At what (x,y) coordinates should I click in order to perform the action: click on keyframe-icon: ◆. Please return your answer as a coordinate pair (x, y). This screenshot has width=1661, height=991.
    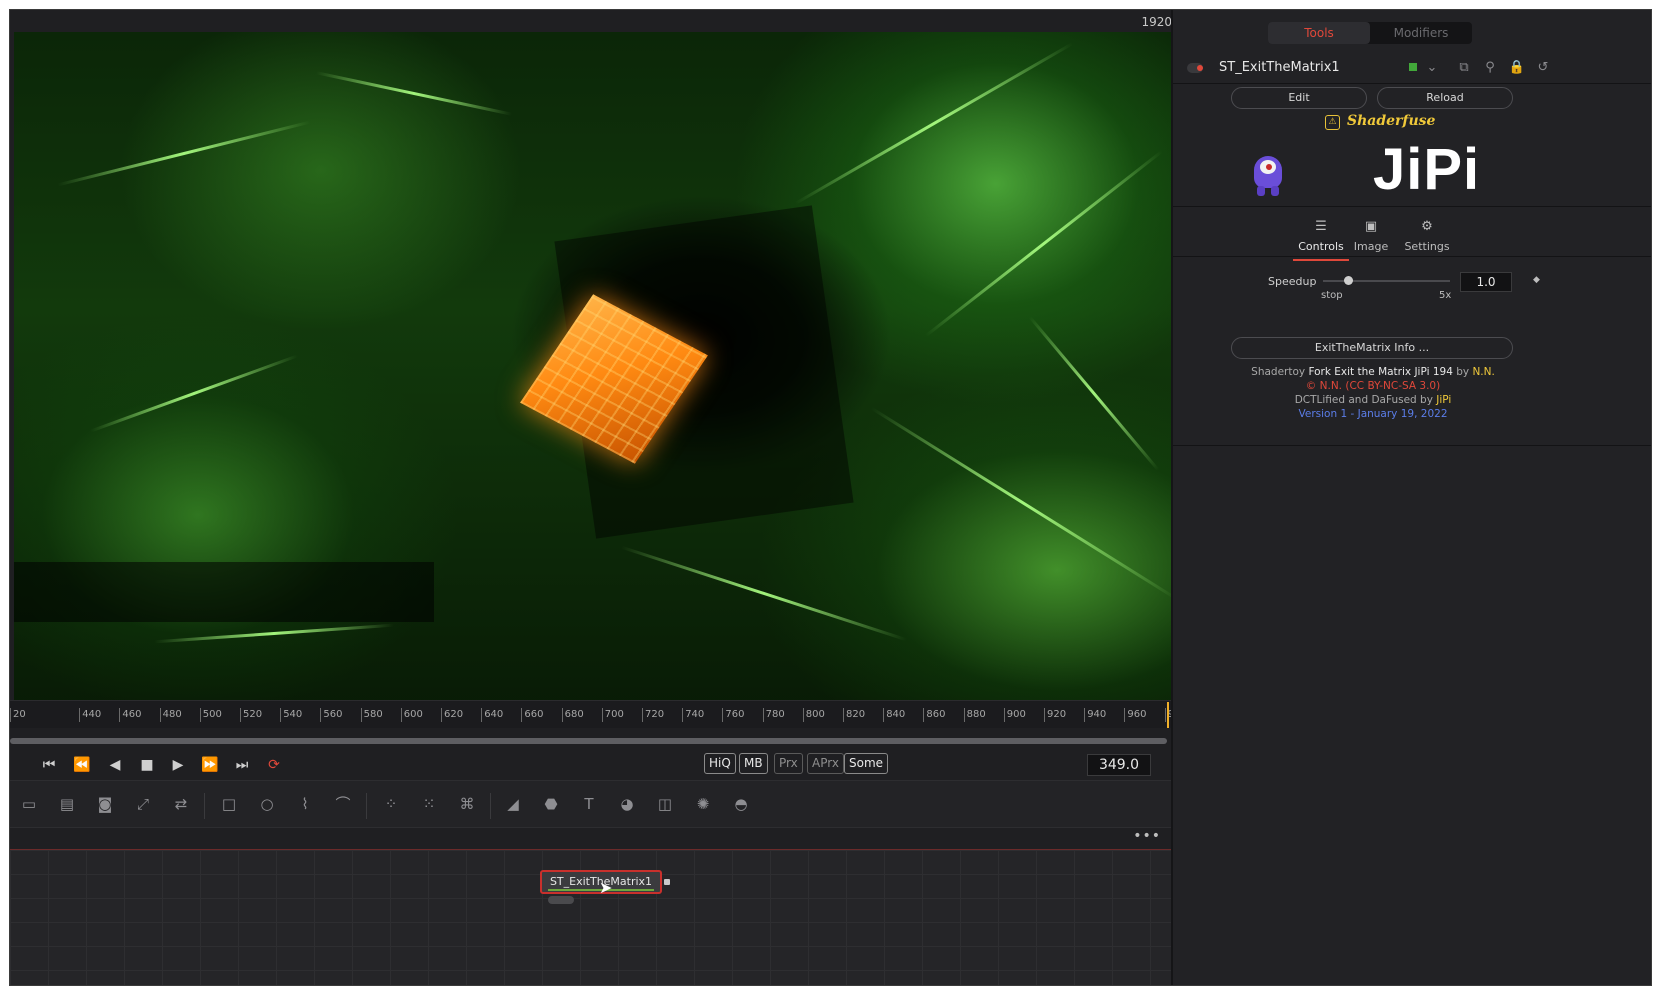
    Looking at the image, I should click on (1536, 280).